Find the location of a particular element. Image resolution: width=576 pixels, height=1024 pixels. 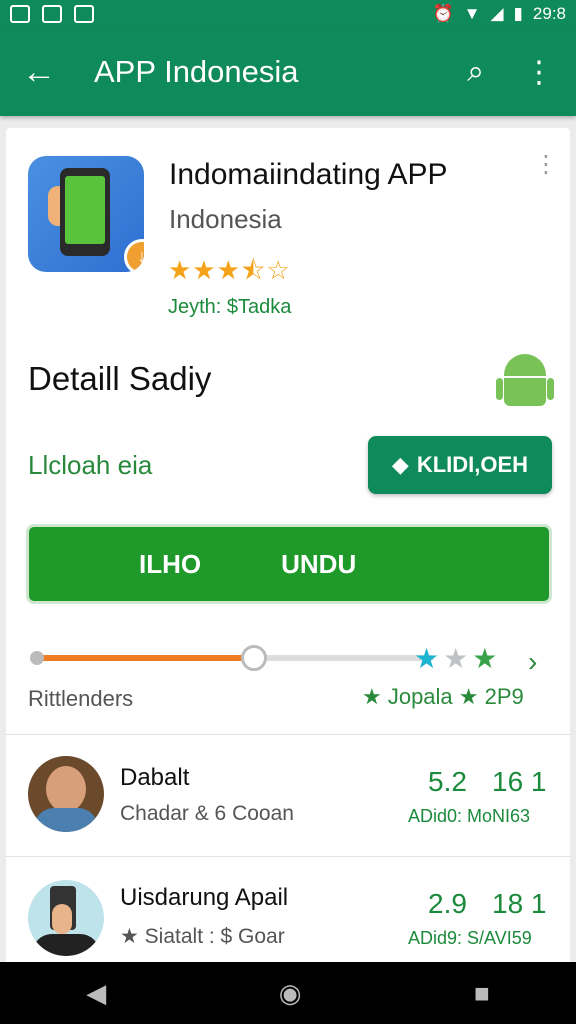

phone-graphic is located at coordinates (85, 212).